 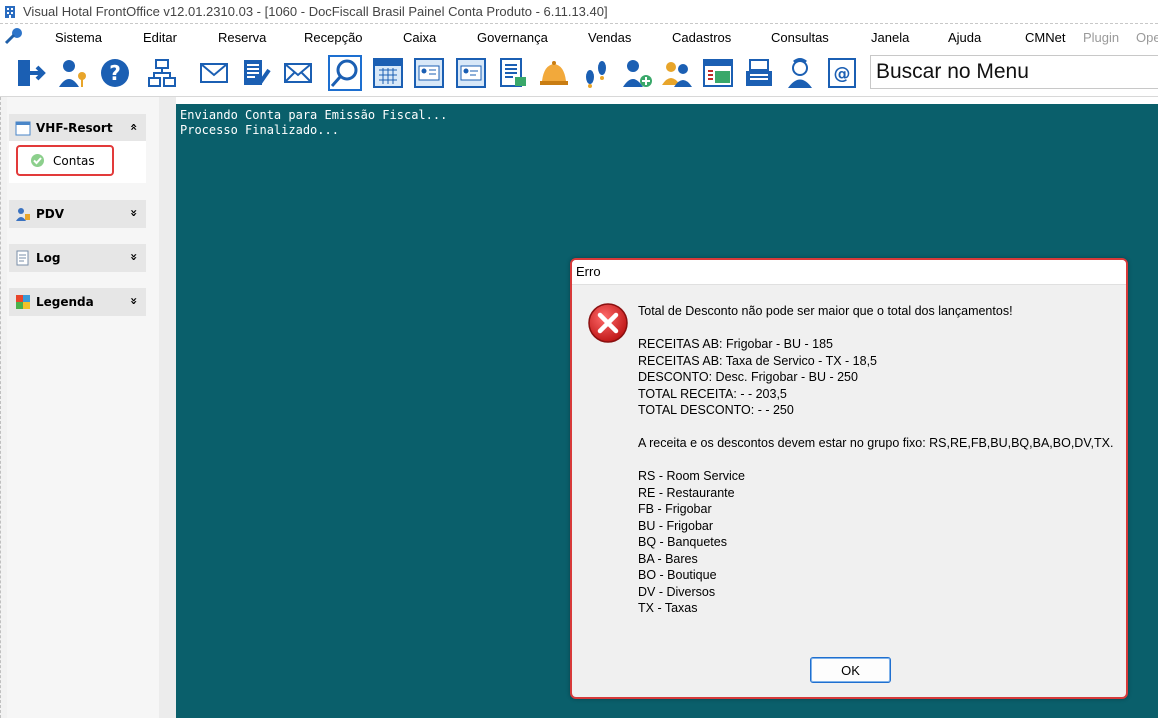 I want to click on sidebar-group-label: Log, so click(x=48, y=258).